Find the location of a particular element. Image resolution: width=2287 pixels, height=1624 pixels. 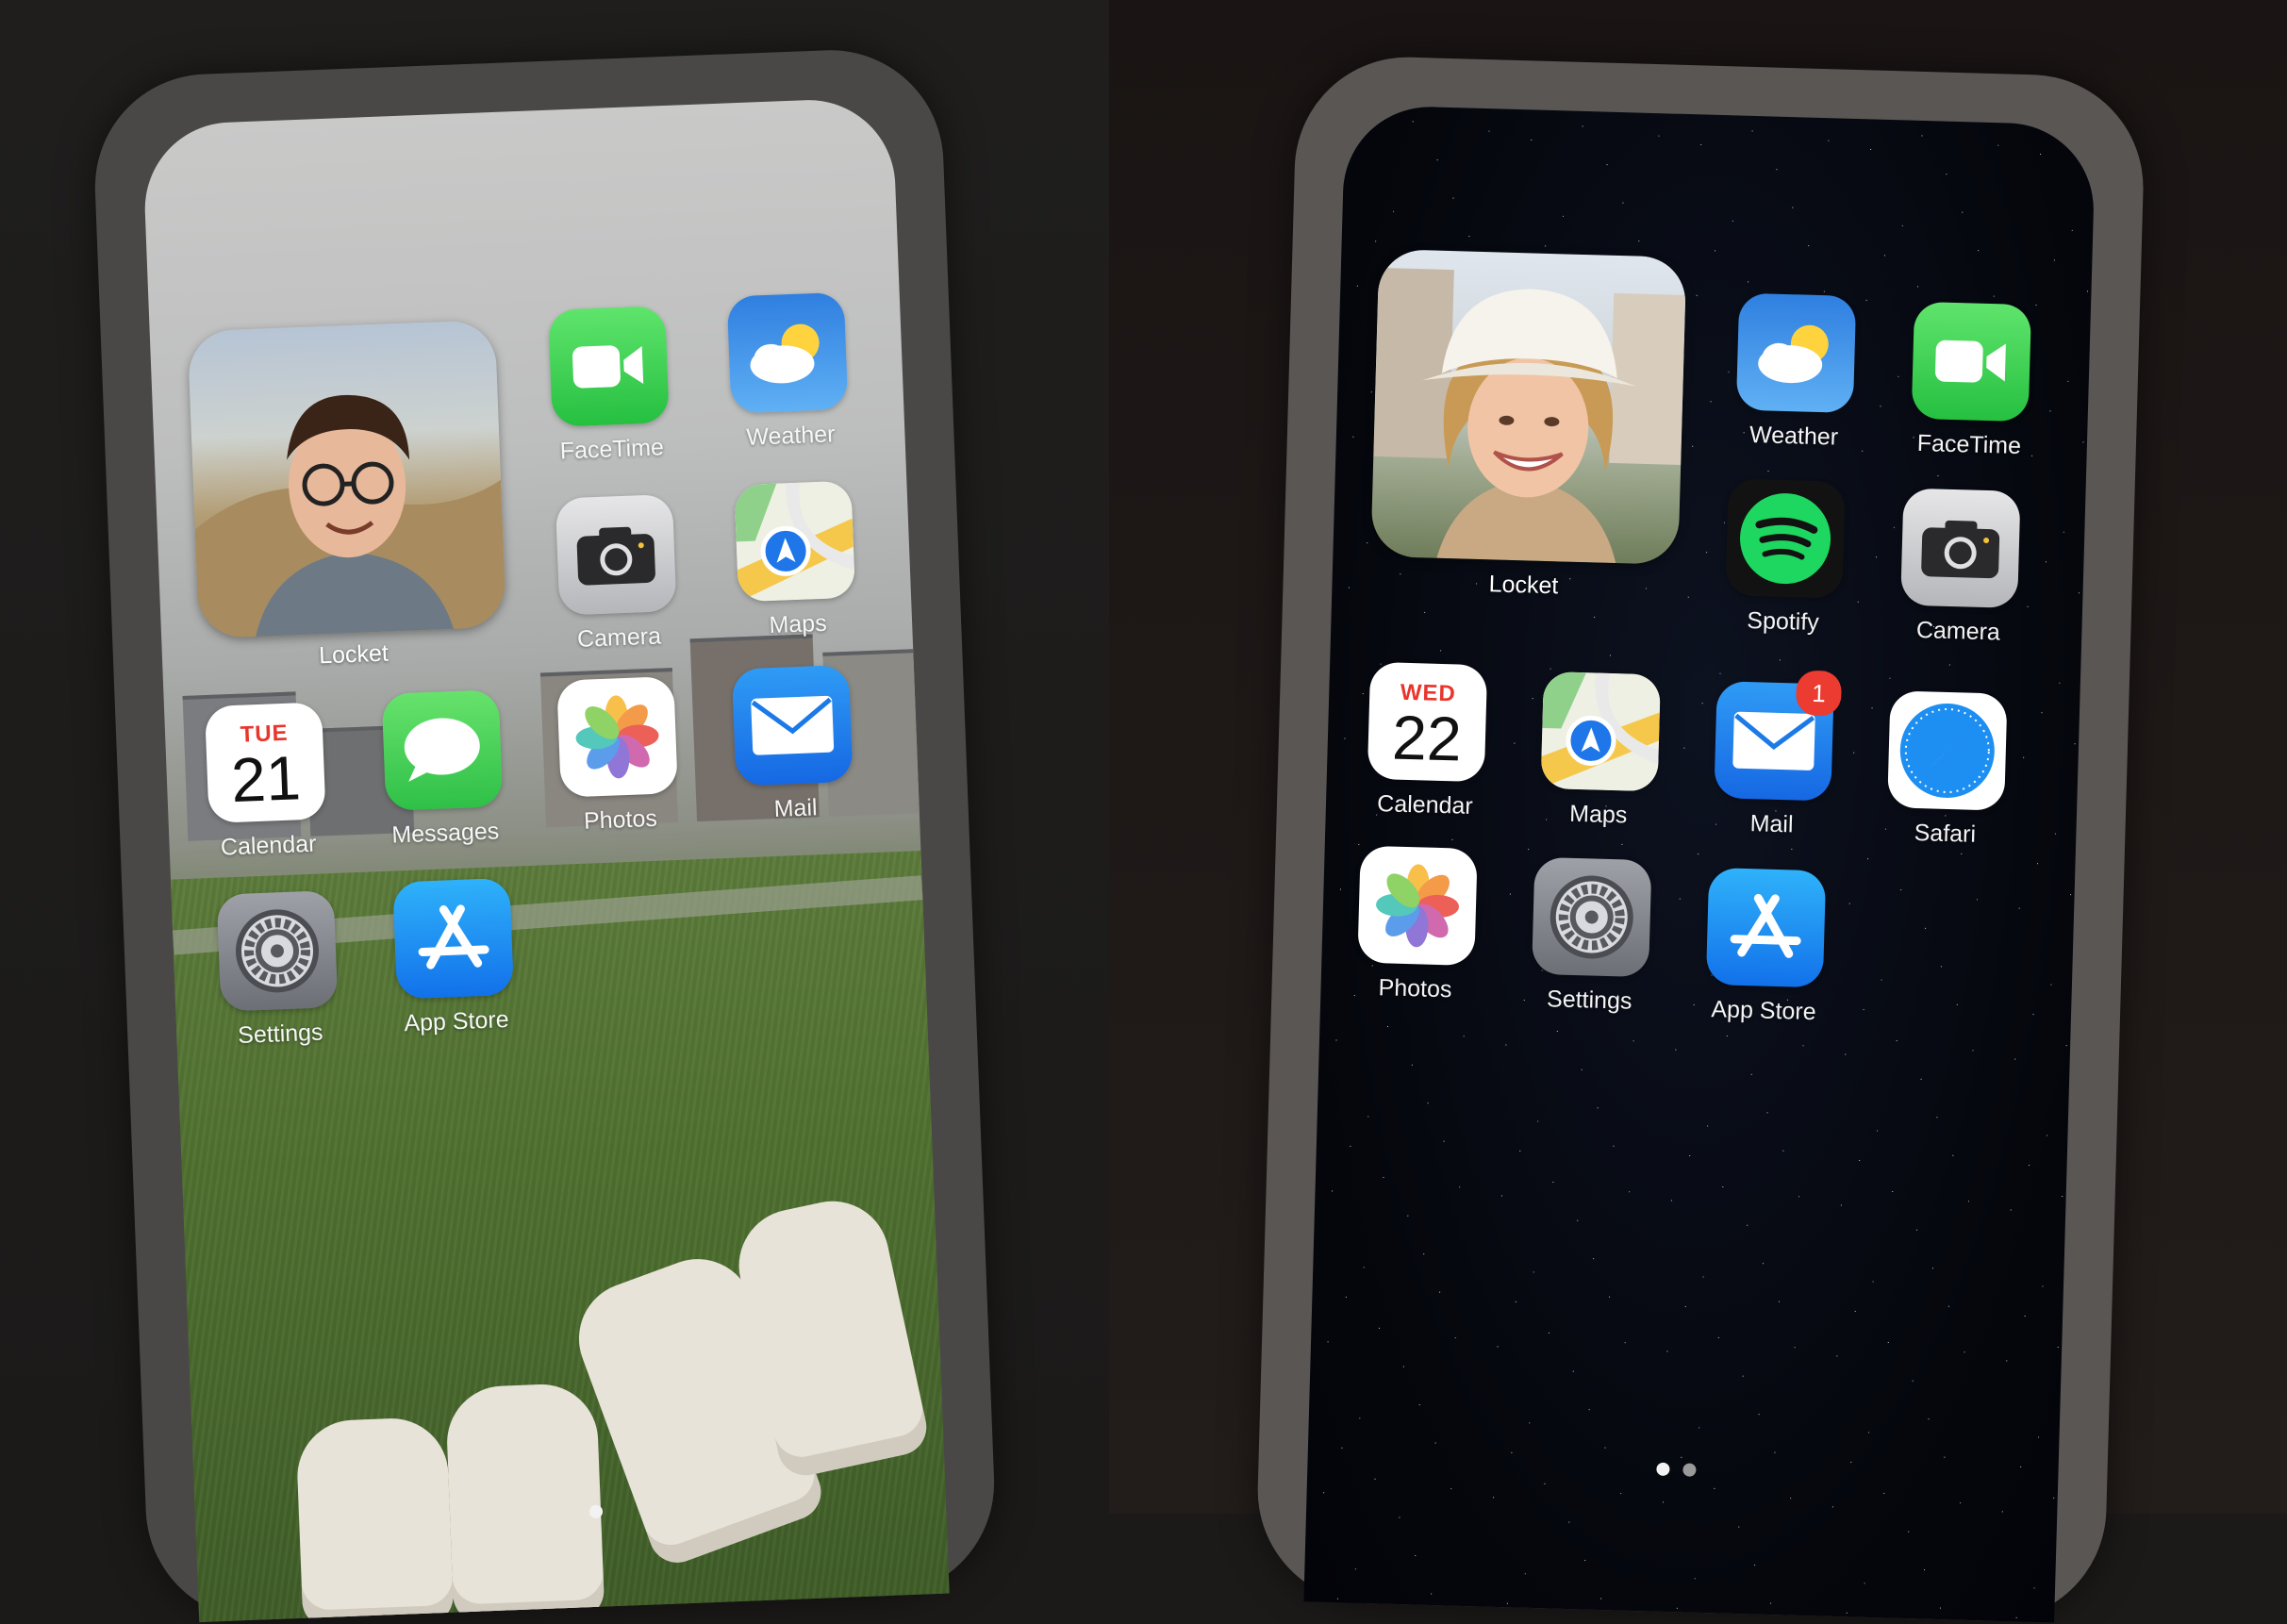

page-indicator-left is located at coordinates (596, 1512).